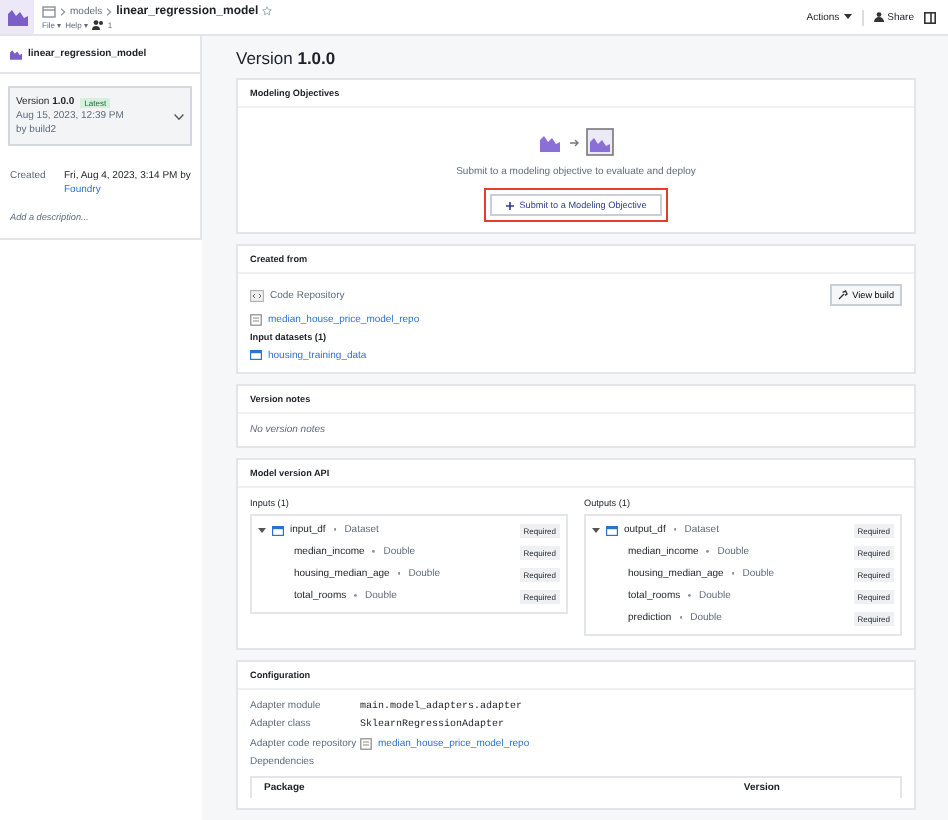 The width and height of the screenshot is (948, 820). What do you see at coordinates (267, 11) in the screenshot?
I see `star-icon` at bounding box center [267, 11].